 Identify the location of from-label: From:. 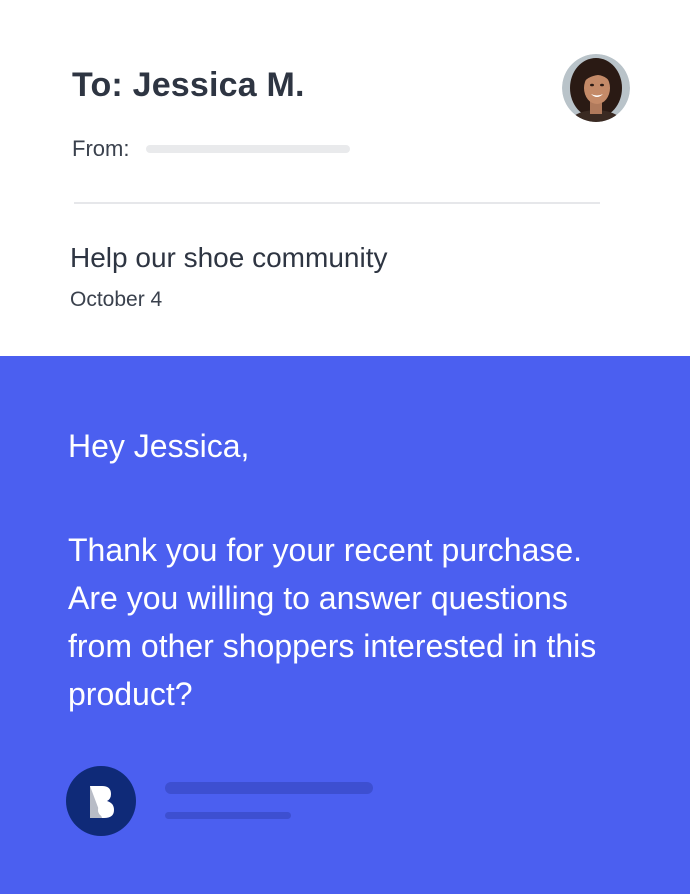
(101, 148).